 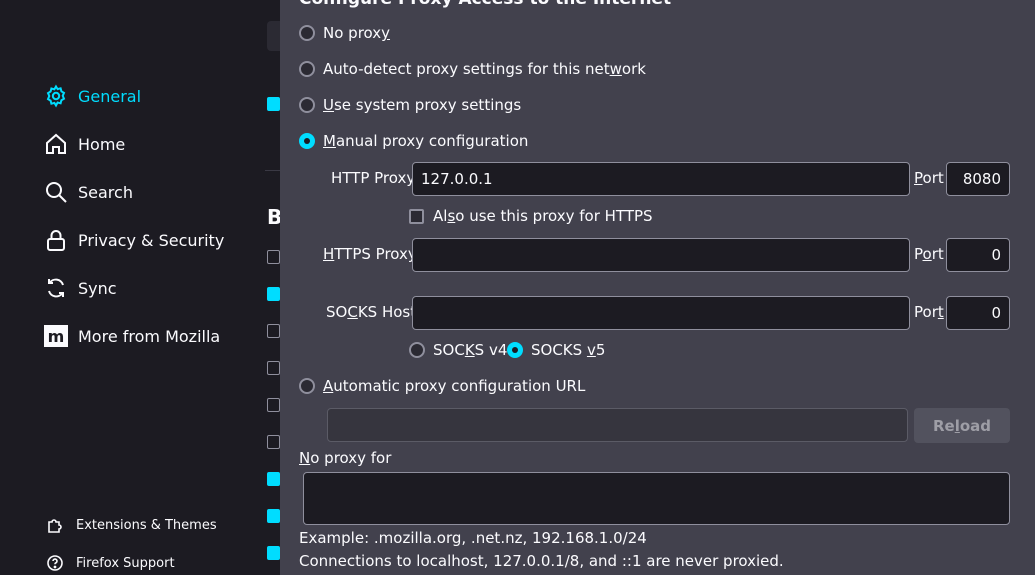 What do you see at coordinates (357, 33) in the screenshot?
I see `radio-label: No proxy` at bounding box center [357, 33].